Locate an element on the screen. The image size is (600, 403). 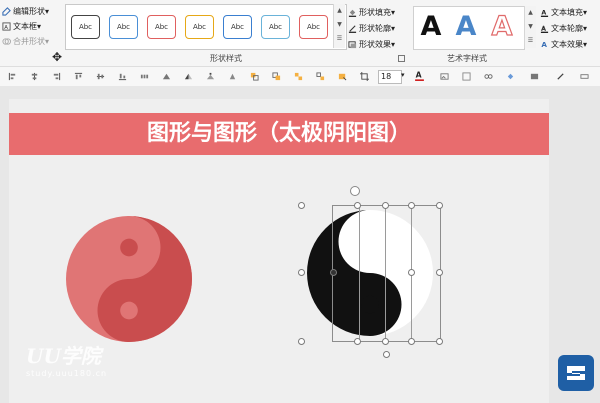
text-outline-button: A 文本轮廓 ▾ is located at coordinates (570, 28).